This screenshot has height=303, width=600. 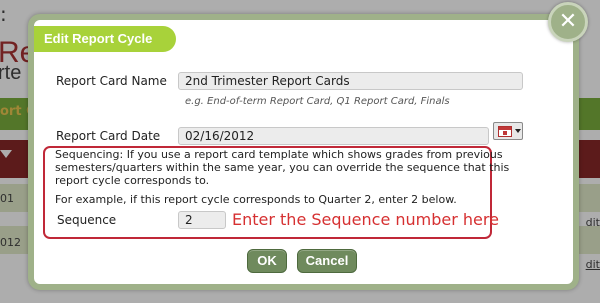 I want to click on report-card-name-input: 2nd Trimester Report Cards, so click(x=350, y=81).